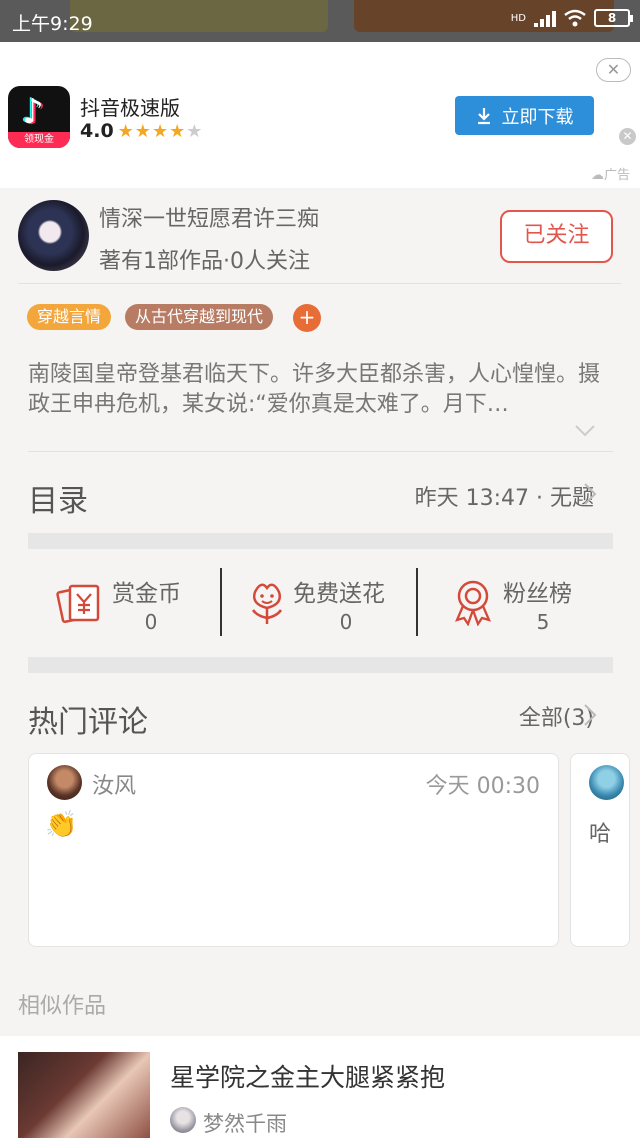  What do you see at coordinates (114, 784) in the screenshot?
I see `comment-user: 汝风` at bounding box center [114, 784].